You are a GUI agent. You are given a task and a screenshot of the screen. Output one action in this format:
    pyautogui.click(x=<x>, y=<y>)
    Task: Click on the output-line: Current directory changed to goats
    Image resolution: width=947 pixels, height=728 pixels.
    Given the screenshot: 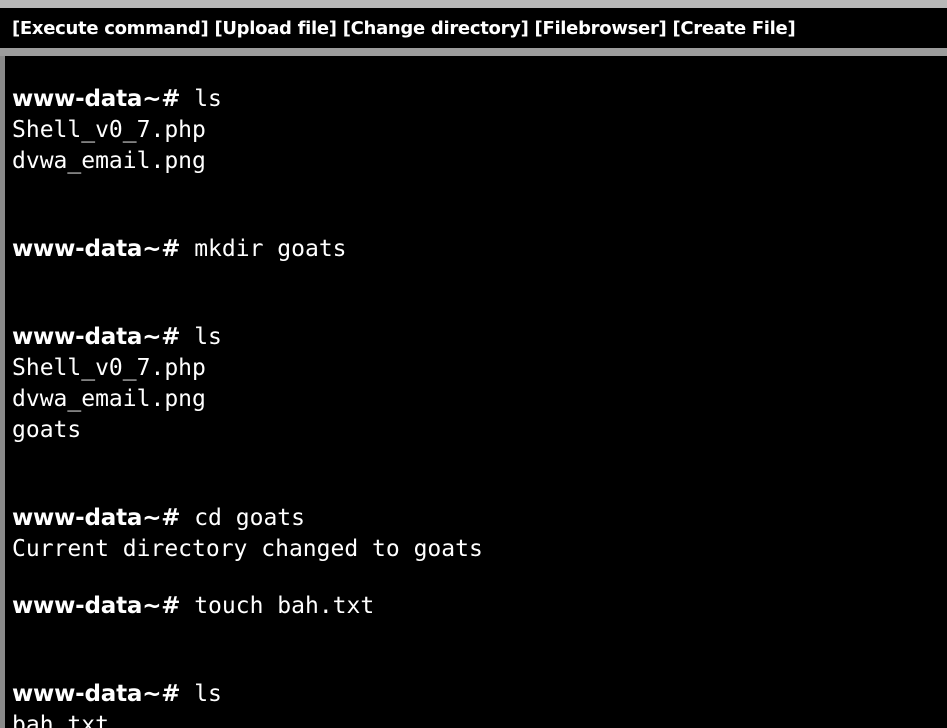 What is the action you would take?
    pyautogui.click(x=247, y=549)
    